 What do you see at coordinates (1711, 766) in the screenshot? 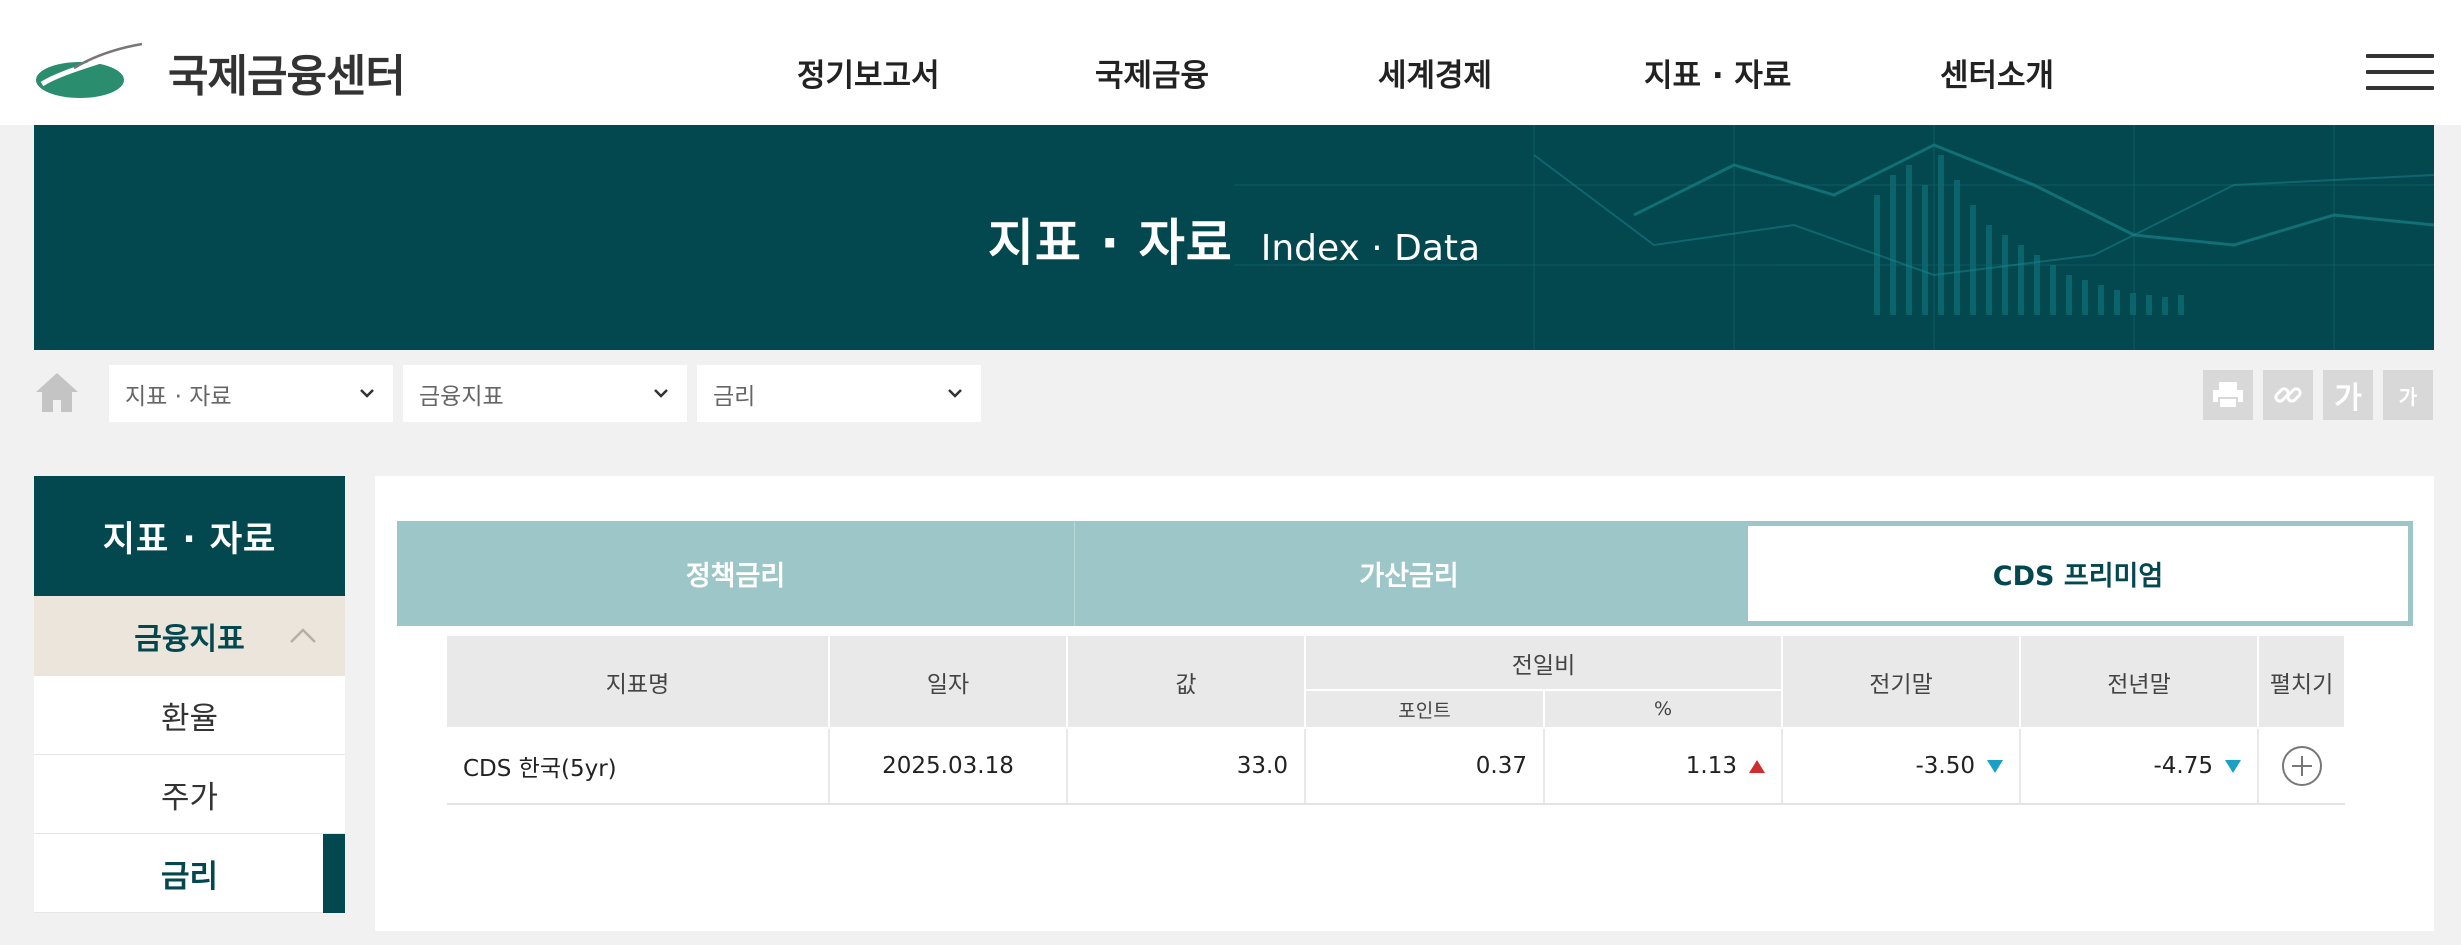
I see `change-pct-value: 1.13` at bounding box center [1711, 766].